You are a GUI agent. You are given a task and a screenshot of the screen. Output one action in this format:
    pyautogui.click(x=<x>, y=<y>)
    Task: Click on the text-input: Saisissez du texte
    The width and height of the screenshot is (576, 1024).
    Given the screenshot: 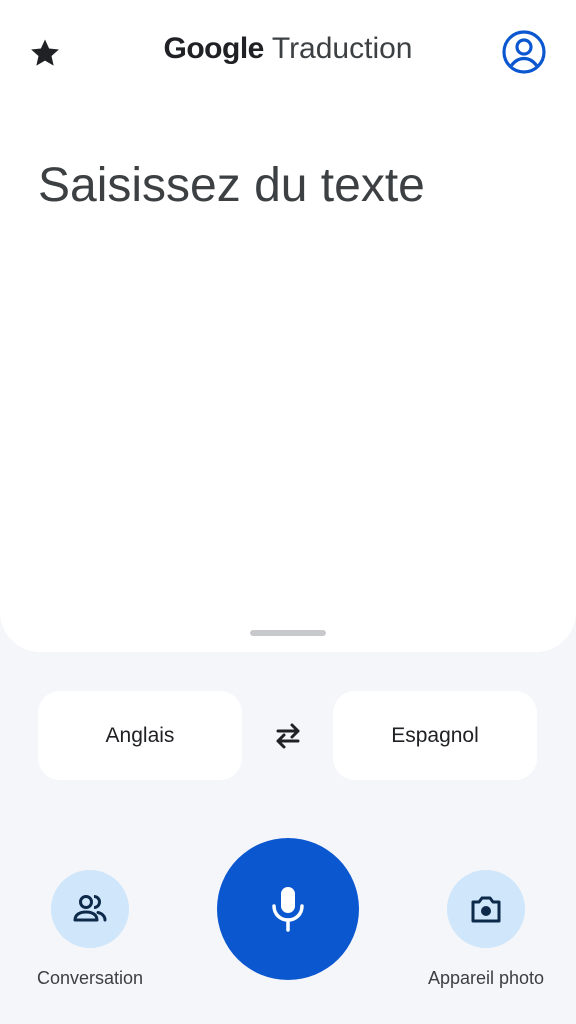 What is the action you would take?
    pyautogui.click(x=288, y=185)
    